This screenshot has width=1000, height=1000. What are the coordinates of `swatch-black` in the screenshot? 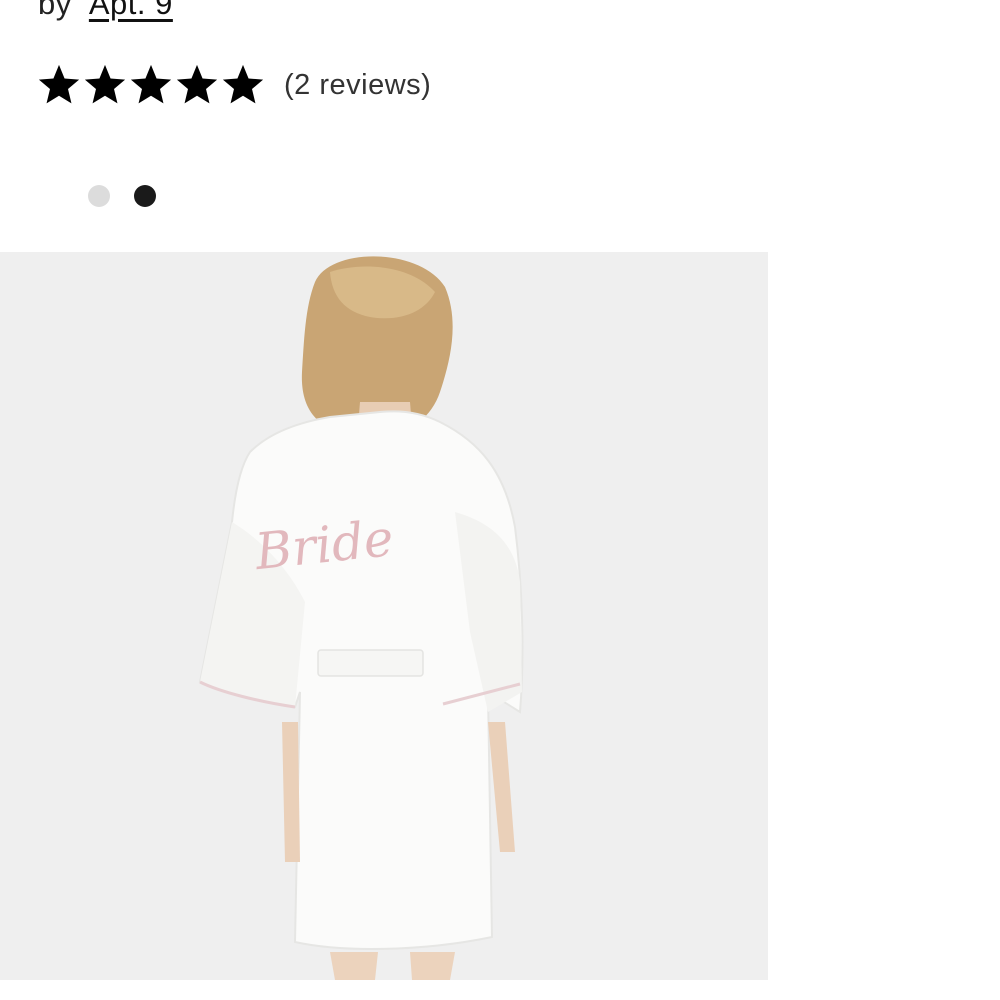 It's located at (145, 196).